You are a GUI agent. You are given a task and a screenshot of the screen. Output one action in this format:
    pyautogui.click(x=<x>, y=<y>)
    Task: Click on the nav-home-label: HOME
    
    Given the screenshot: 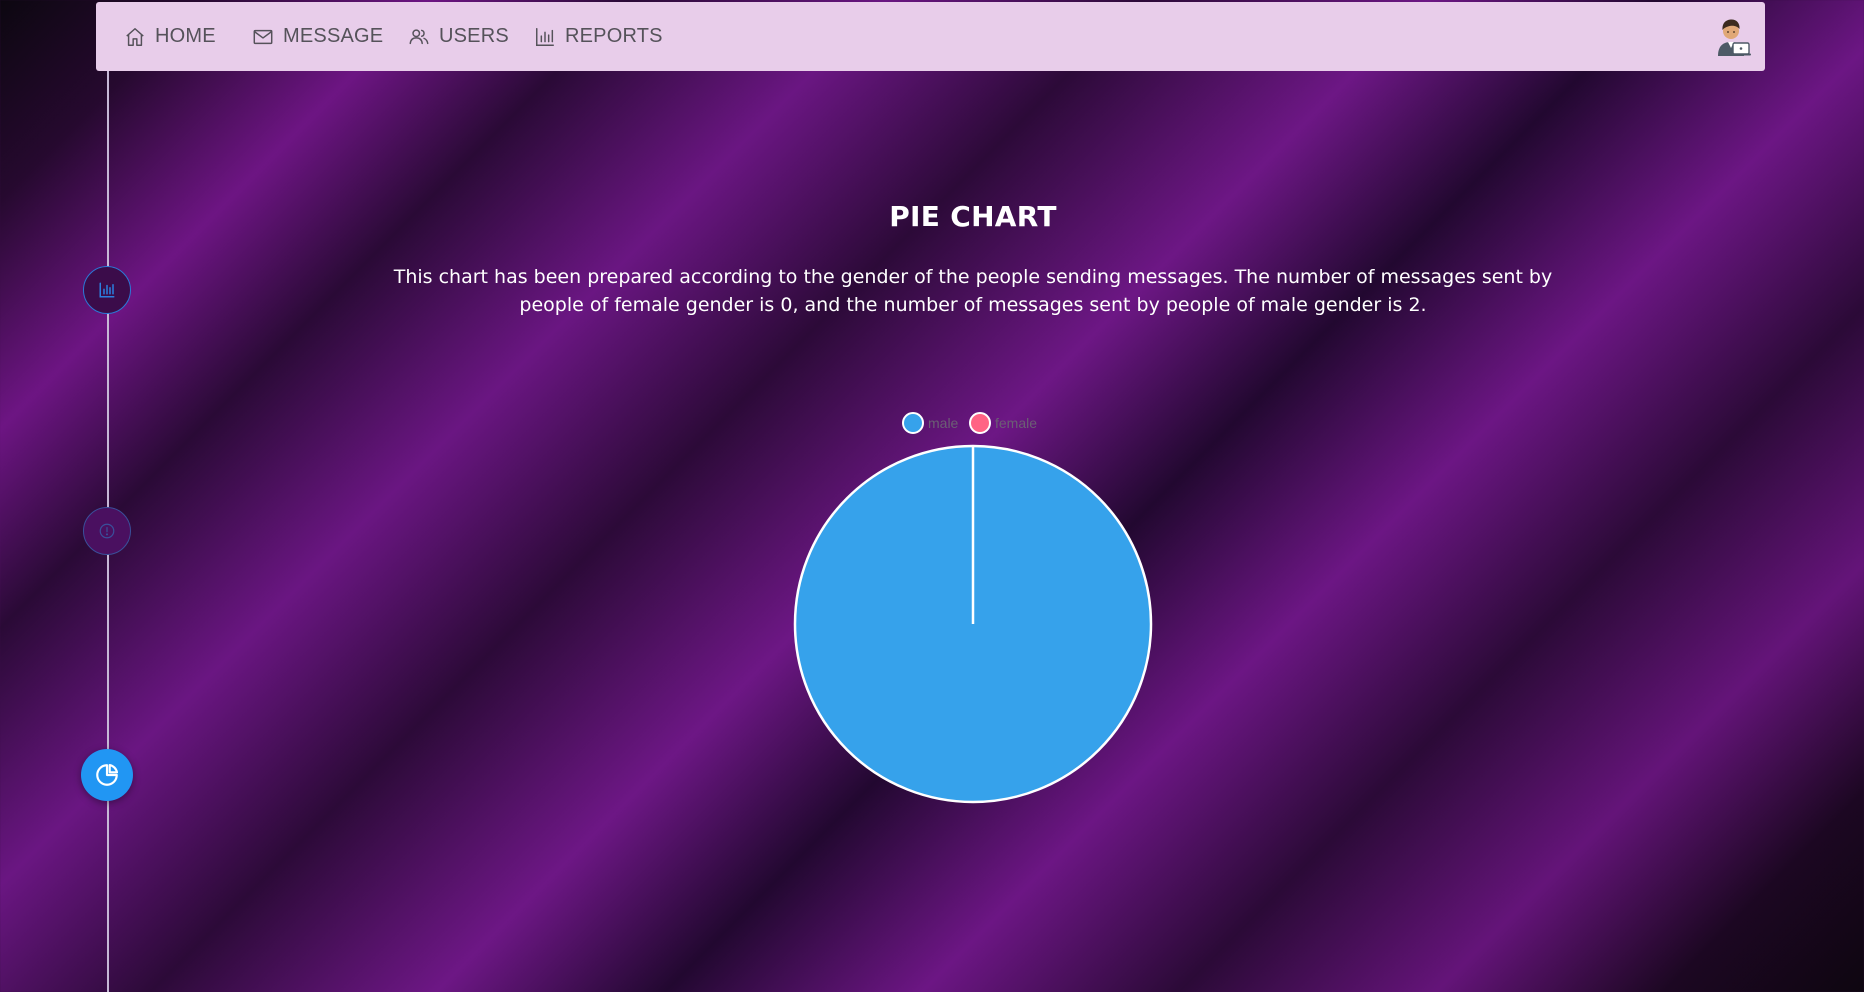 What is the action you would take?
    pyautogui.click(x=185, y=36)
    